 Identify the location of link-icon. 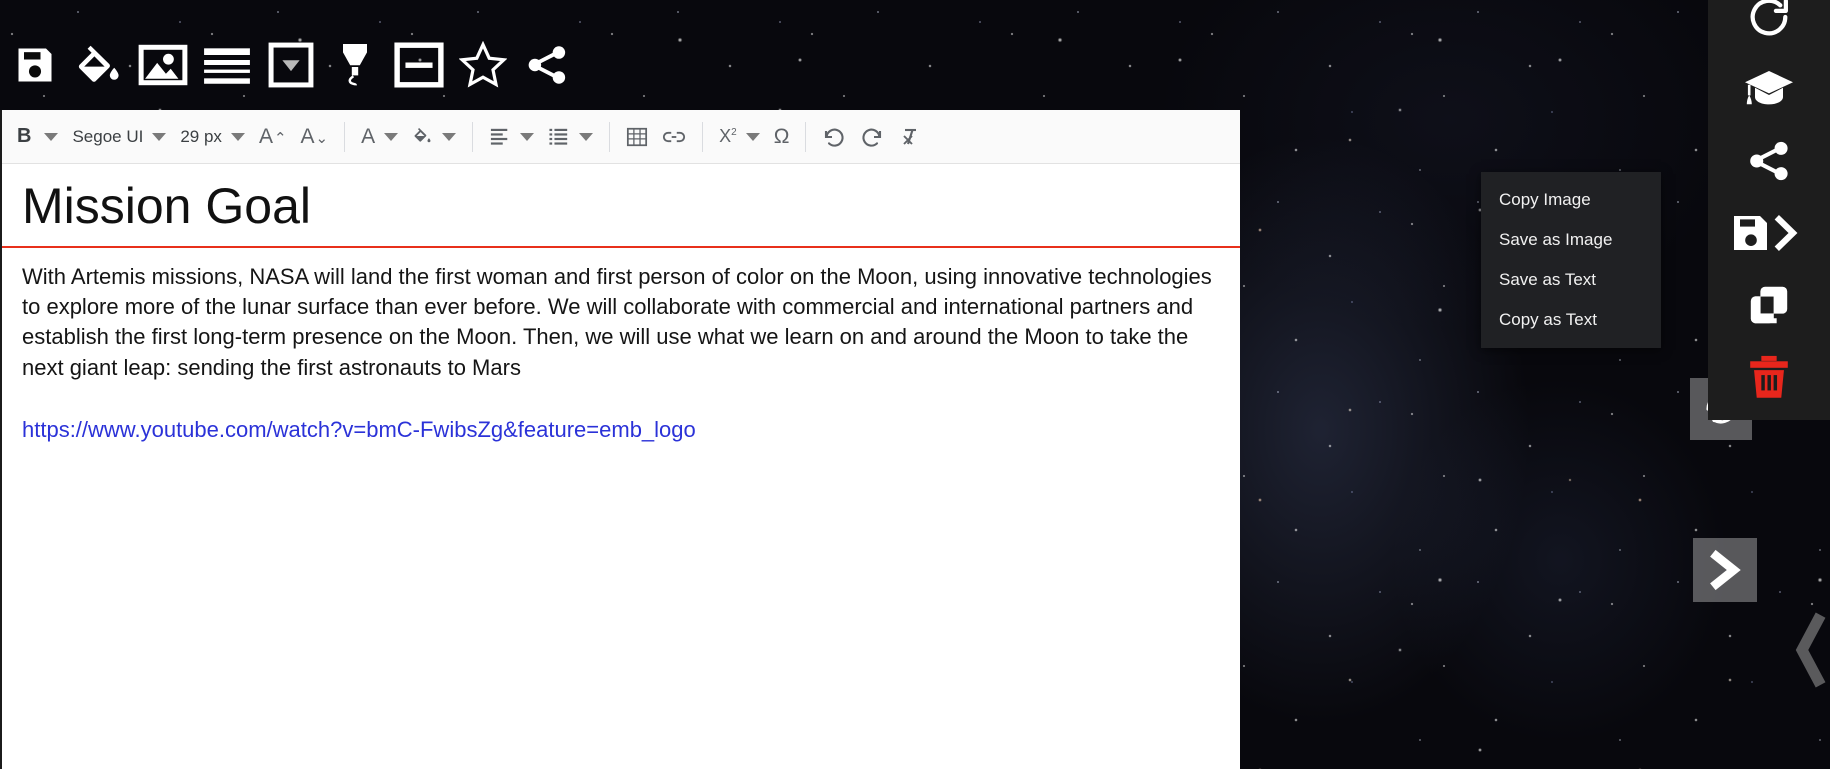
(674, 137).